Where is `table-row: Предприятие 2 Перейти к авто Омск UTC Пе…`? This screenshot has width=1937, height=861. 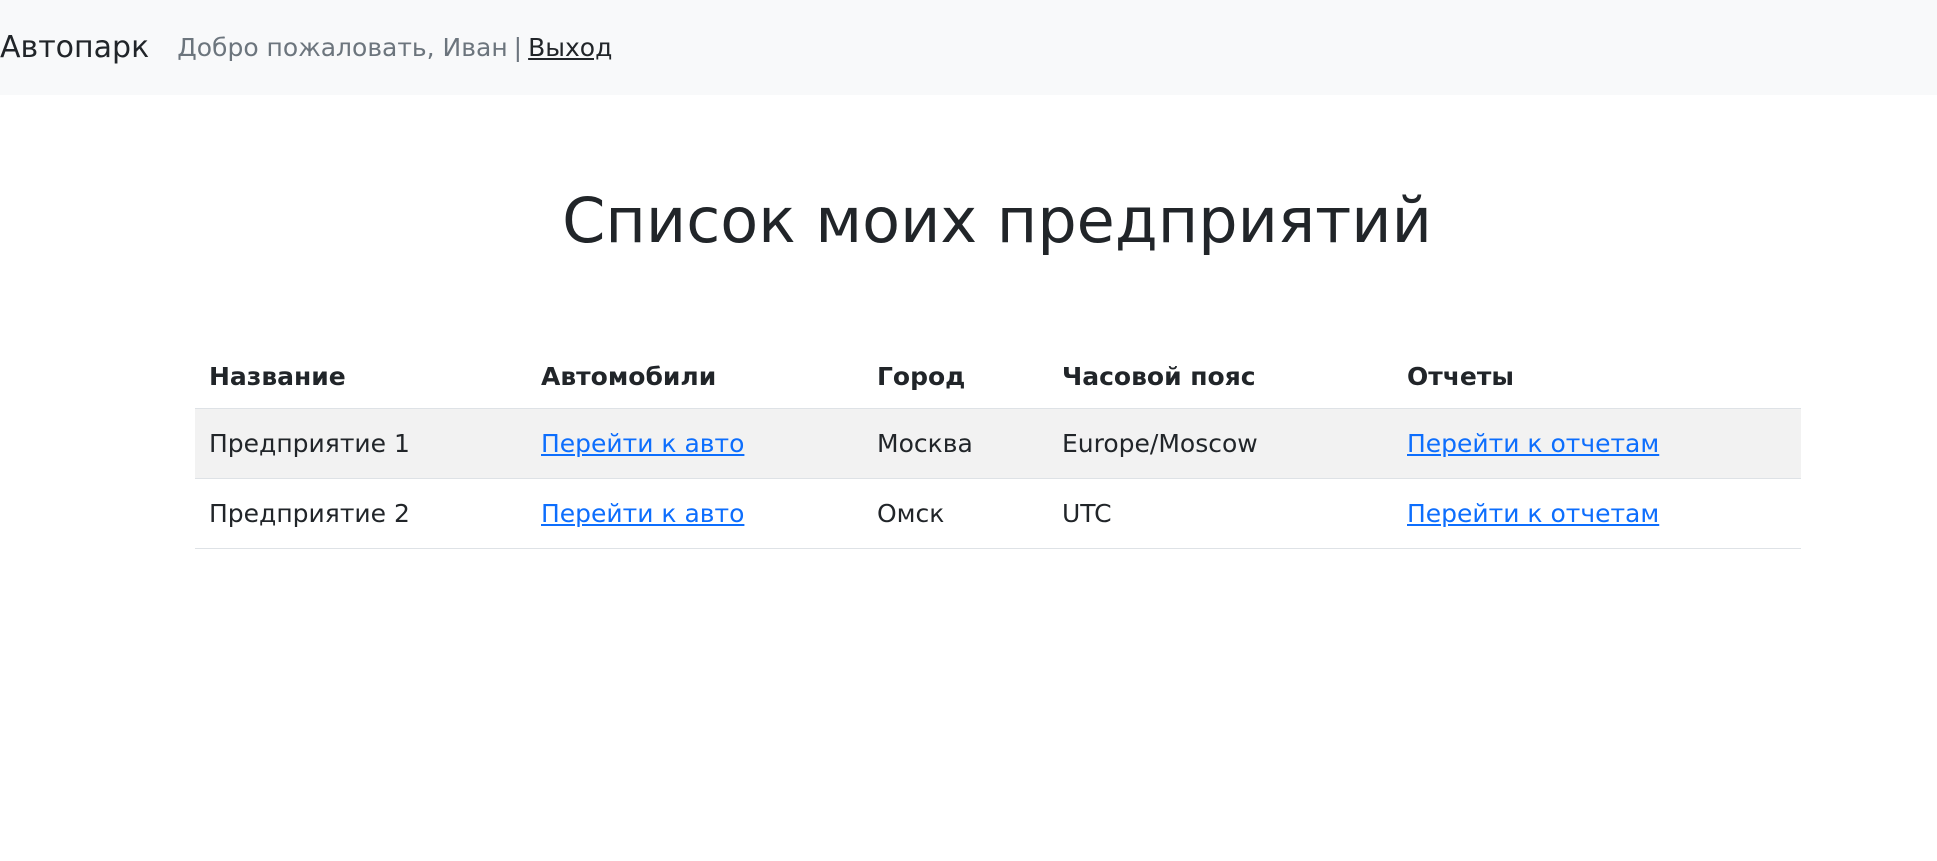 table-row: Предприятие 2 Перейти к авто Омск UTC Пе… is located at coordinates (998, 513).